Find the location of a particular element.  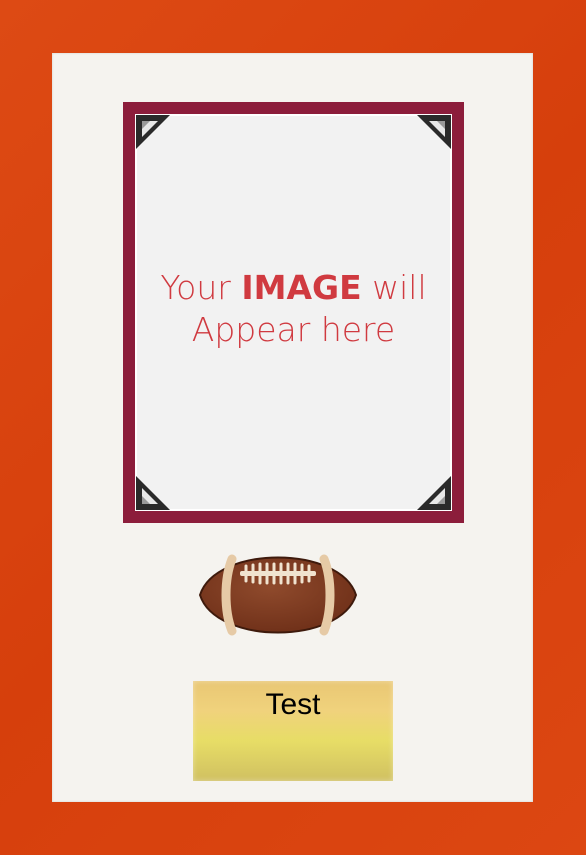

placeholder-bold: IMAGE is located at coordinates (301, 287).